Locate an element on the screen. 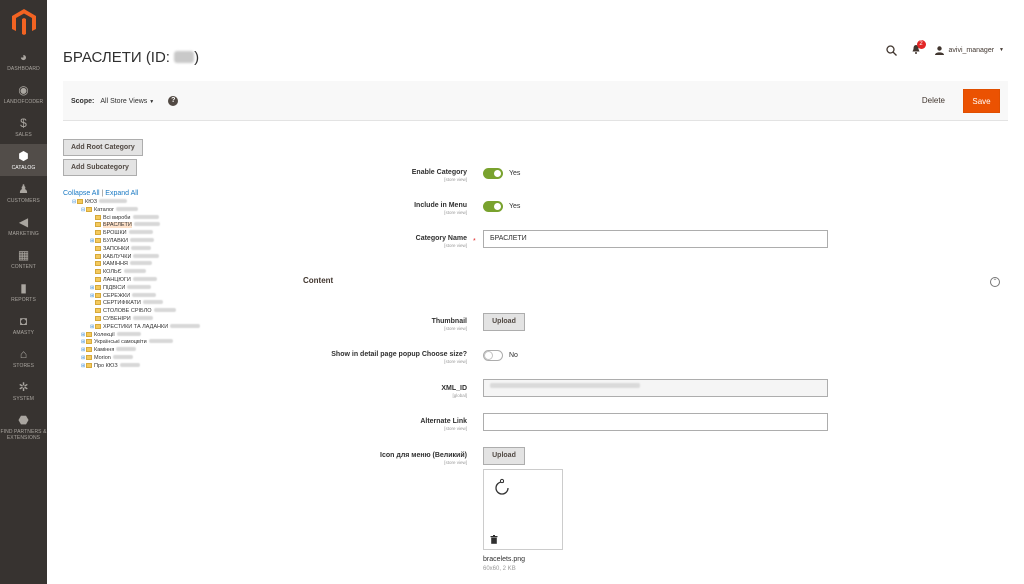 Image resolution: width=1024 pixels, height=584 pixels. tree-node: Всі вироби is located at coordinates (136, 218).